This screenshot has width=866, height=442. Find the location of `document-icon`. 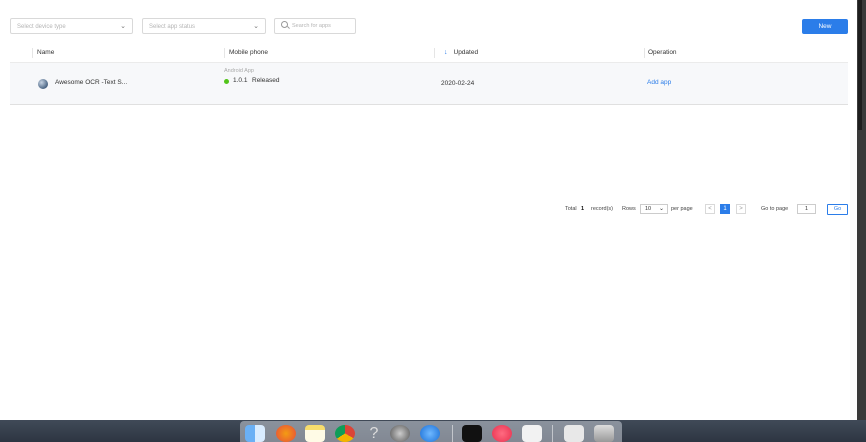

document-icon is located at coordinates (574, 433).